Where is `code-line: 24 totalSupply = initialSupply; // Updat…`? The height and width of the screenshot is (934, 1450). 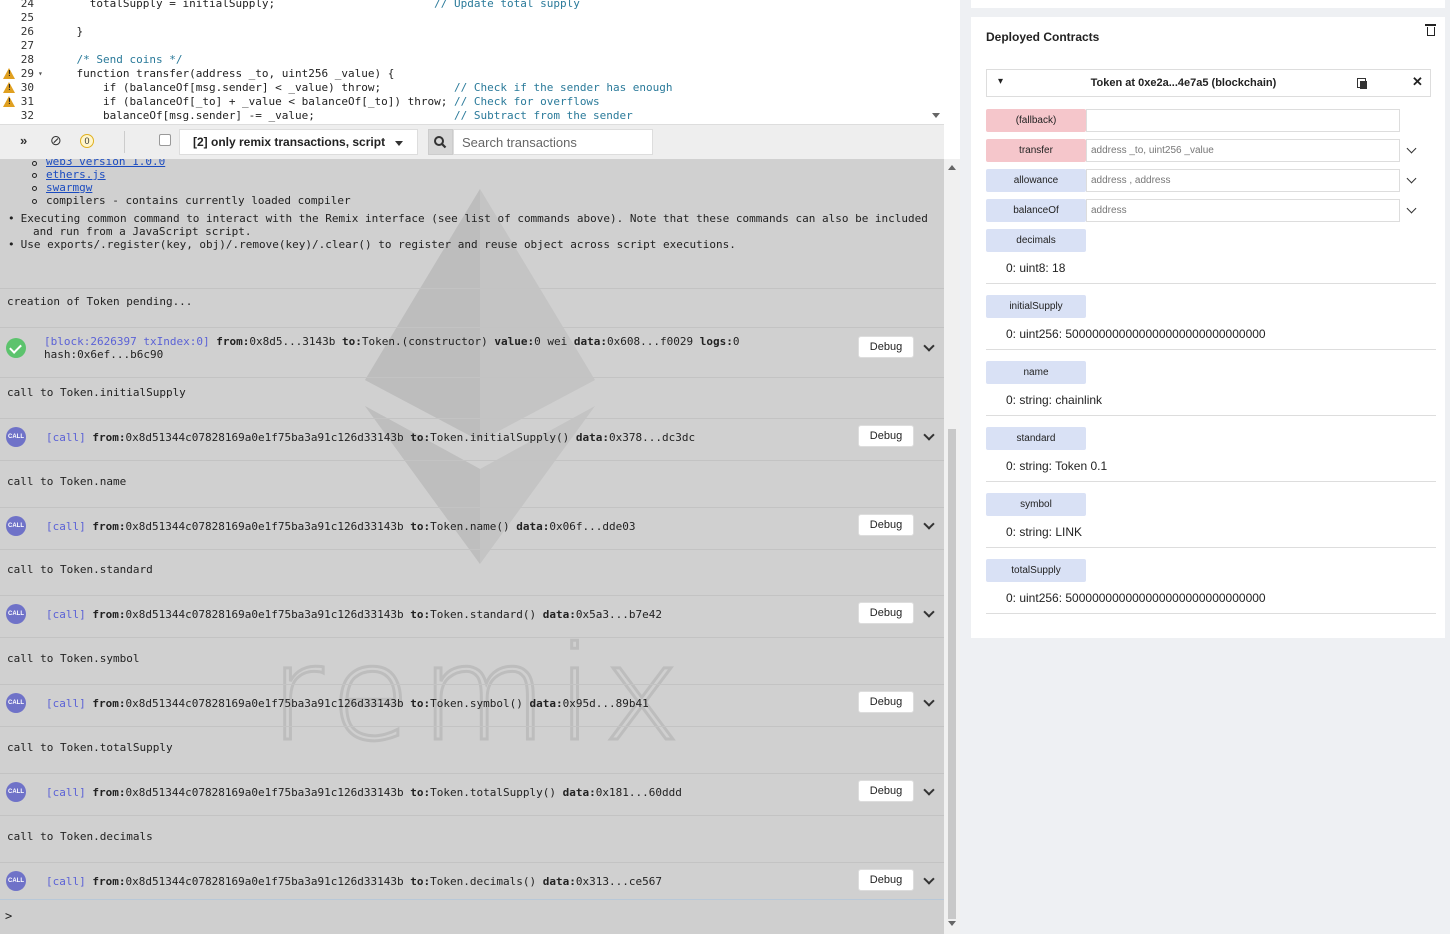 code-line: 24 totalSupply = initialSupply; // Updat… is located at coordinates (472, 5).